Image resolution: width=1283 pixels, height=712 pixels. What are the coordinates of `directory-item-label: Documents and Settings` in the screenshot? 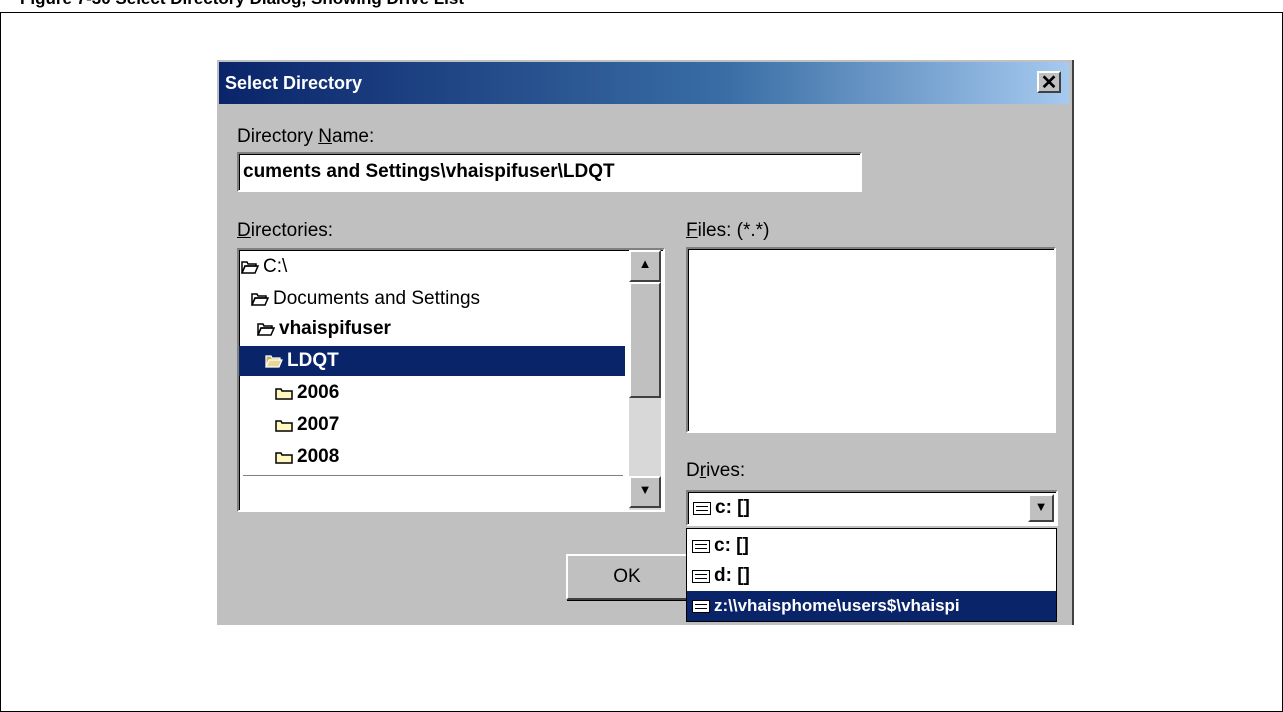 It's located at (377, 298).